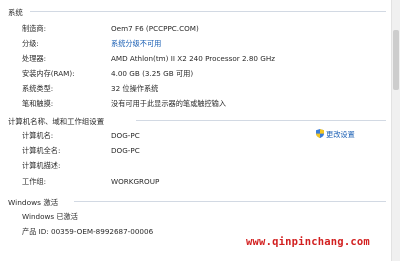  I want to click on shield-icon, so click(320, 133).